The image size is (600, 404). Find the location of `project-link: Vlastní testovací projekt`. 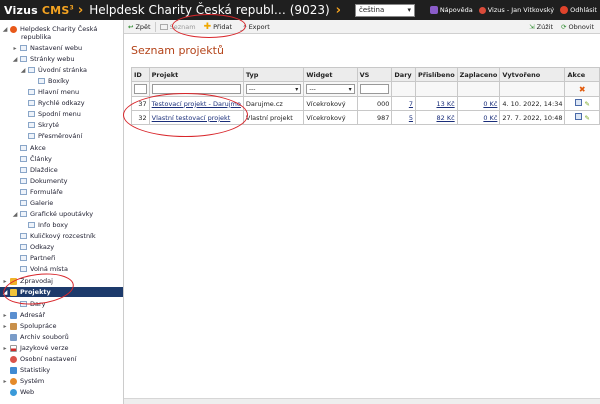

project-link: Vlastní testovací projekt is located at coordinates (191, 118).